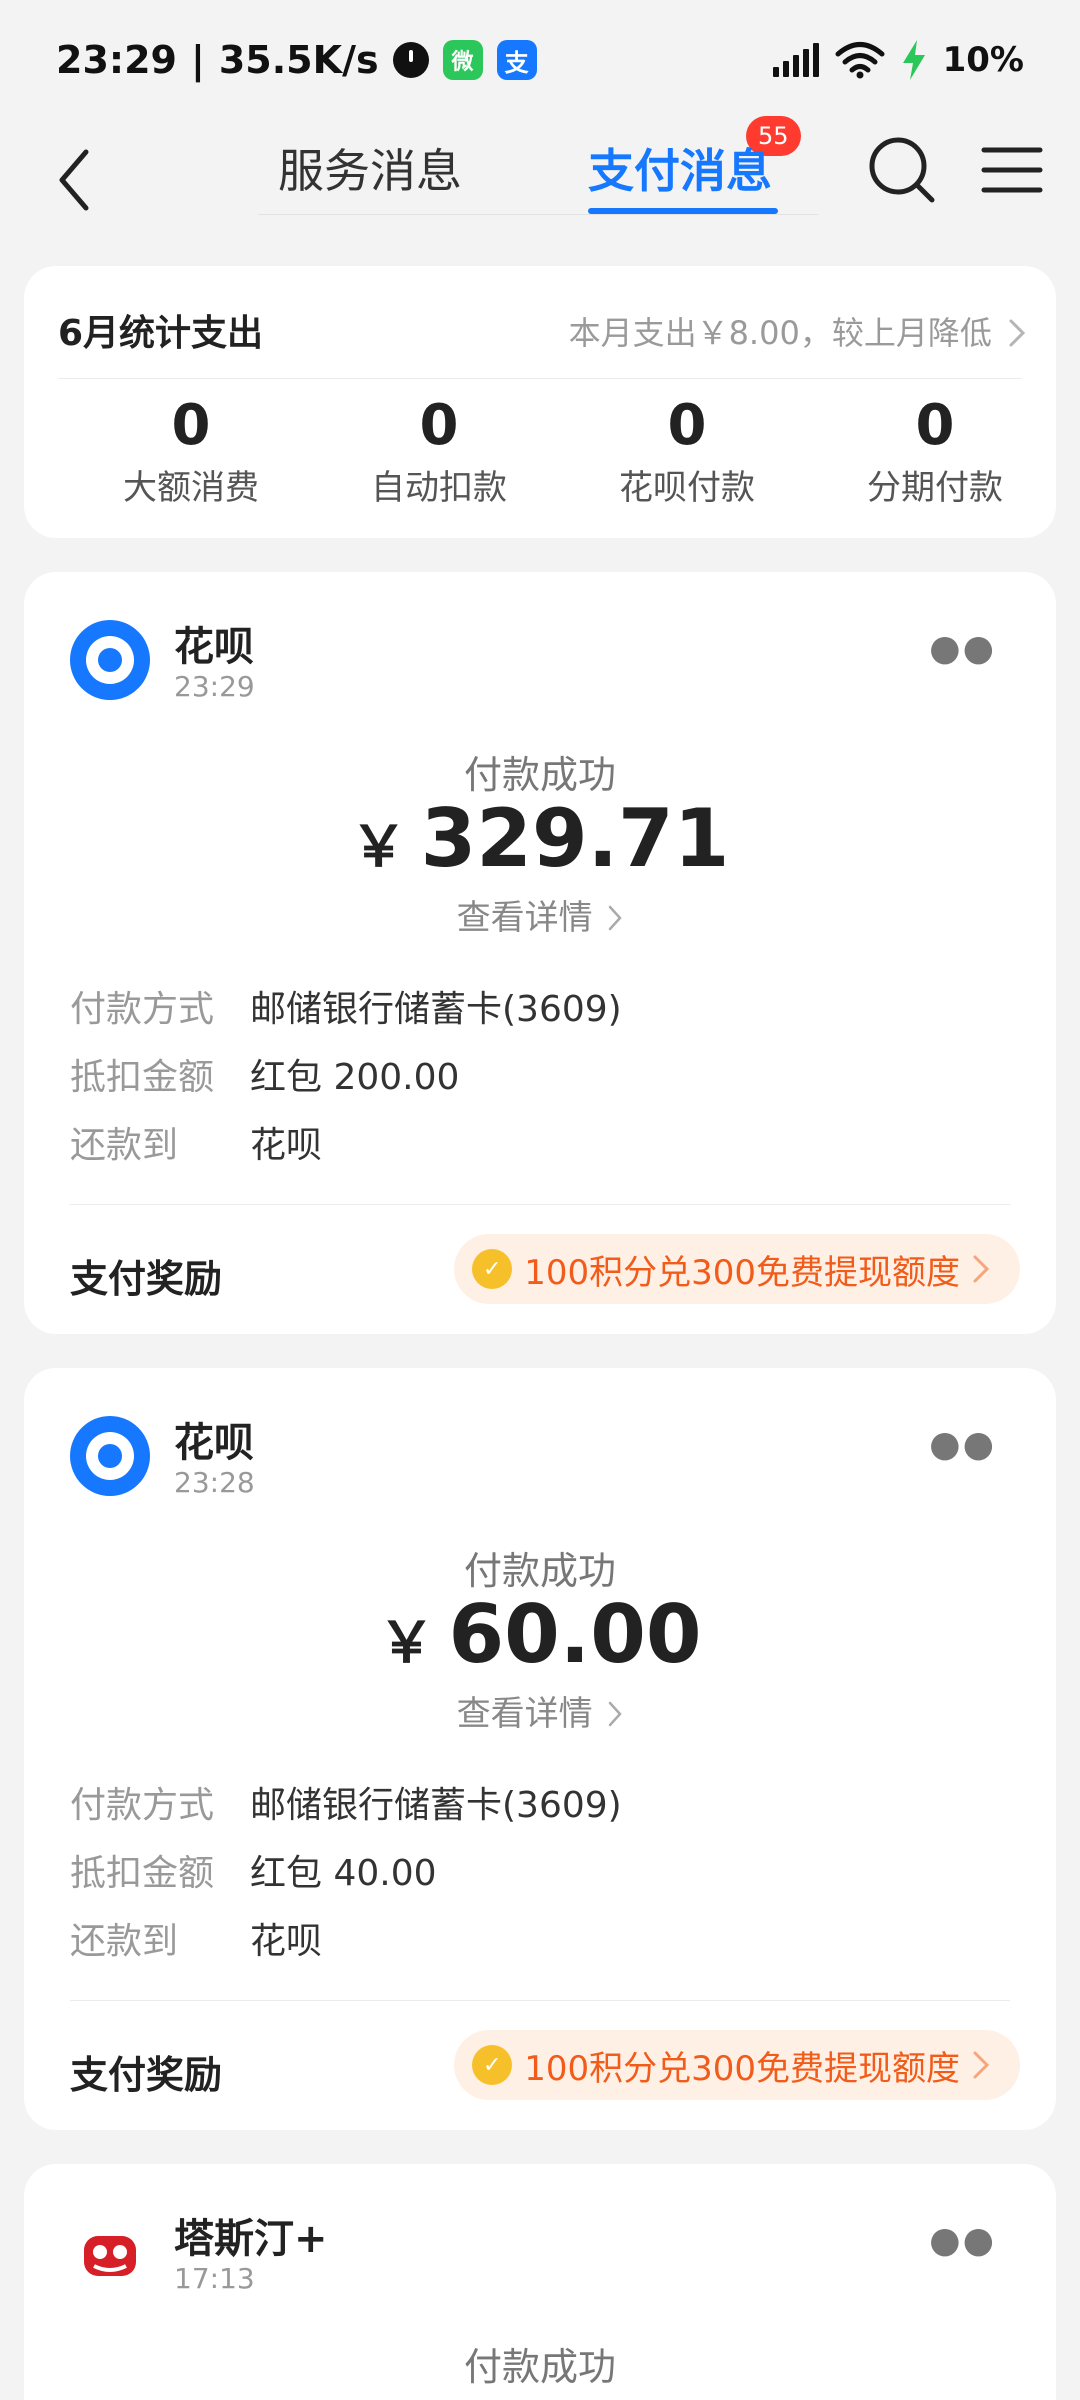 The height and width of the screenshot is (2400, 1080). What do you see at coordinates (410, 60) in the screenshot?
I see `alarm-icon` at bounding box center [410, 60].